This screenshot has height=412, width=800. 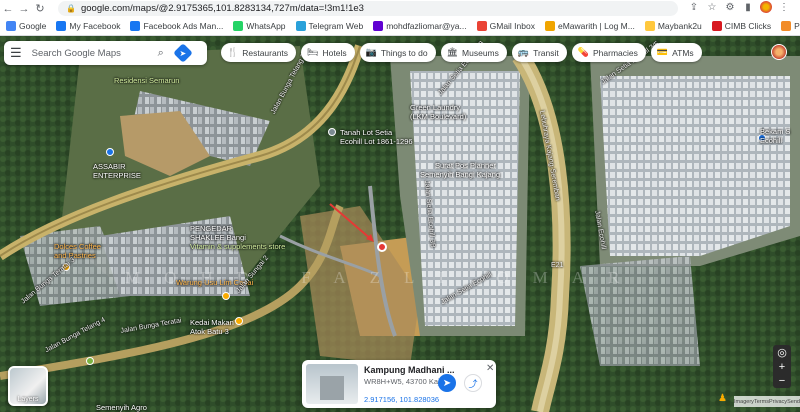 I want to click on chip-label: ATMs, so click(x=683, y=52).